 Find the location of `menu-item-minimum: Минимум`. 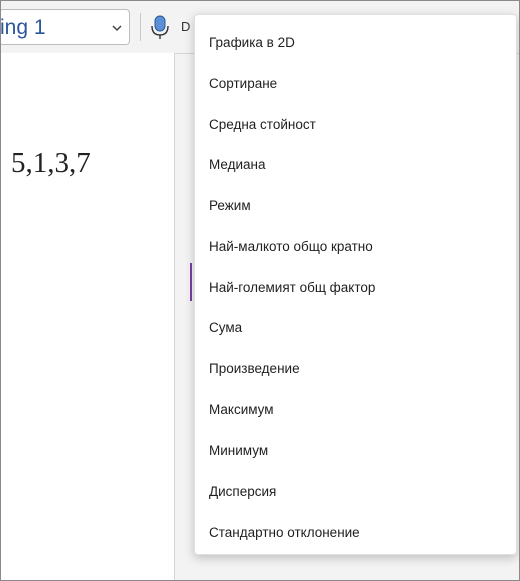

menu-item-minimum: Минимум is located at coordinates (238, 451).